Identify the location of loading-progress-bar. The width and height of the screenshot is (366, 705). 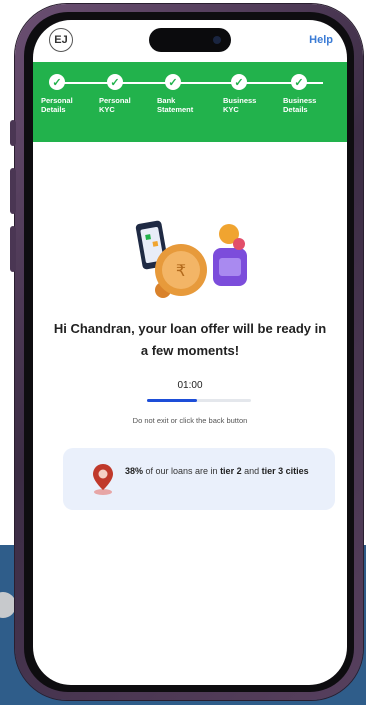
(199, 400).